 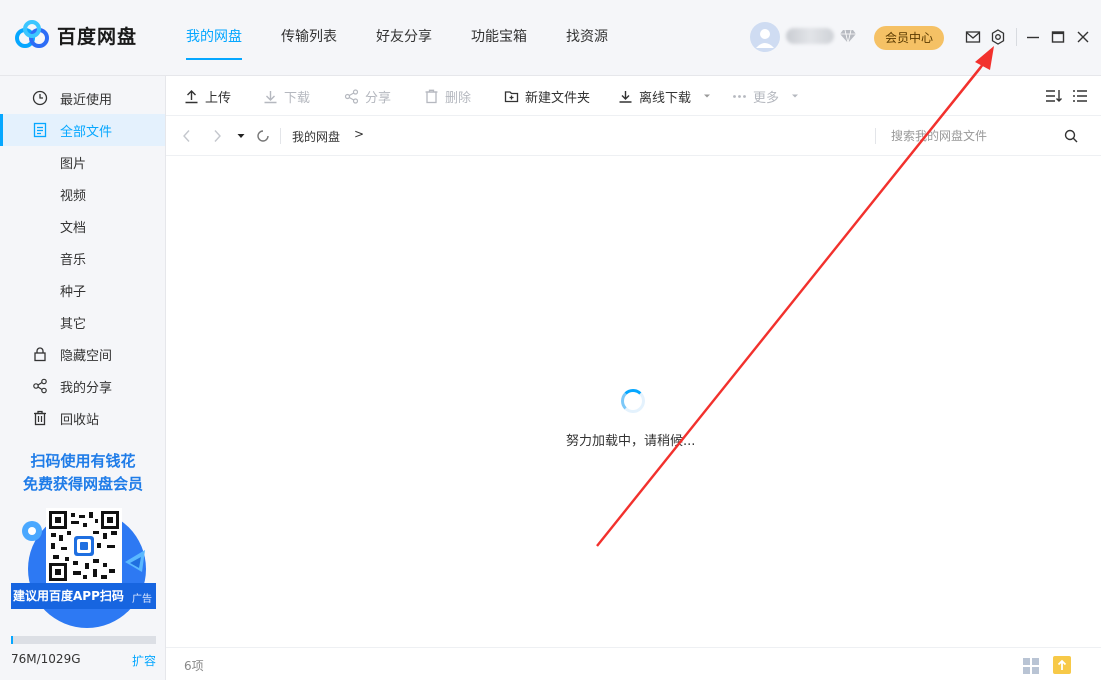 What do you see at coordinates (86, 356) in the screenshot?
I see `sidebar-item-label: 隐藏空间` at bounding box center [86, 356].